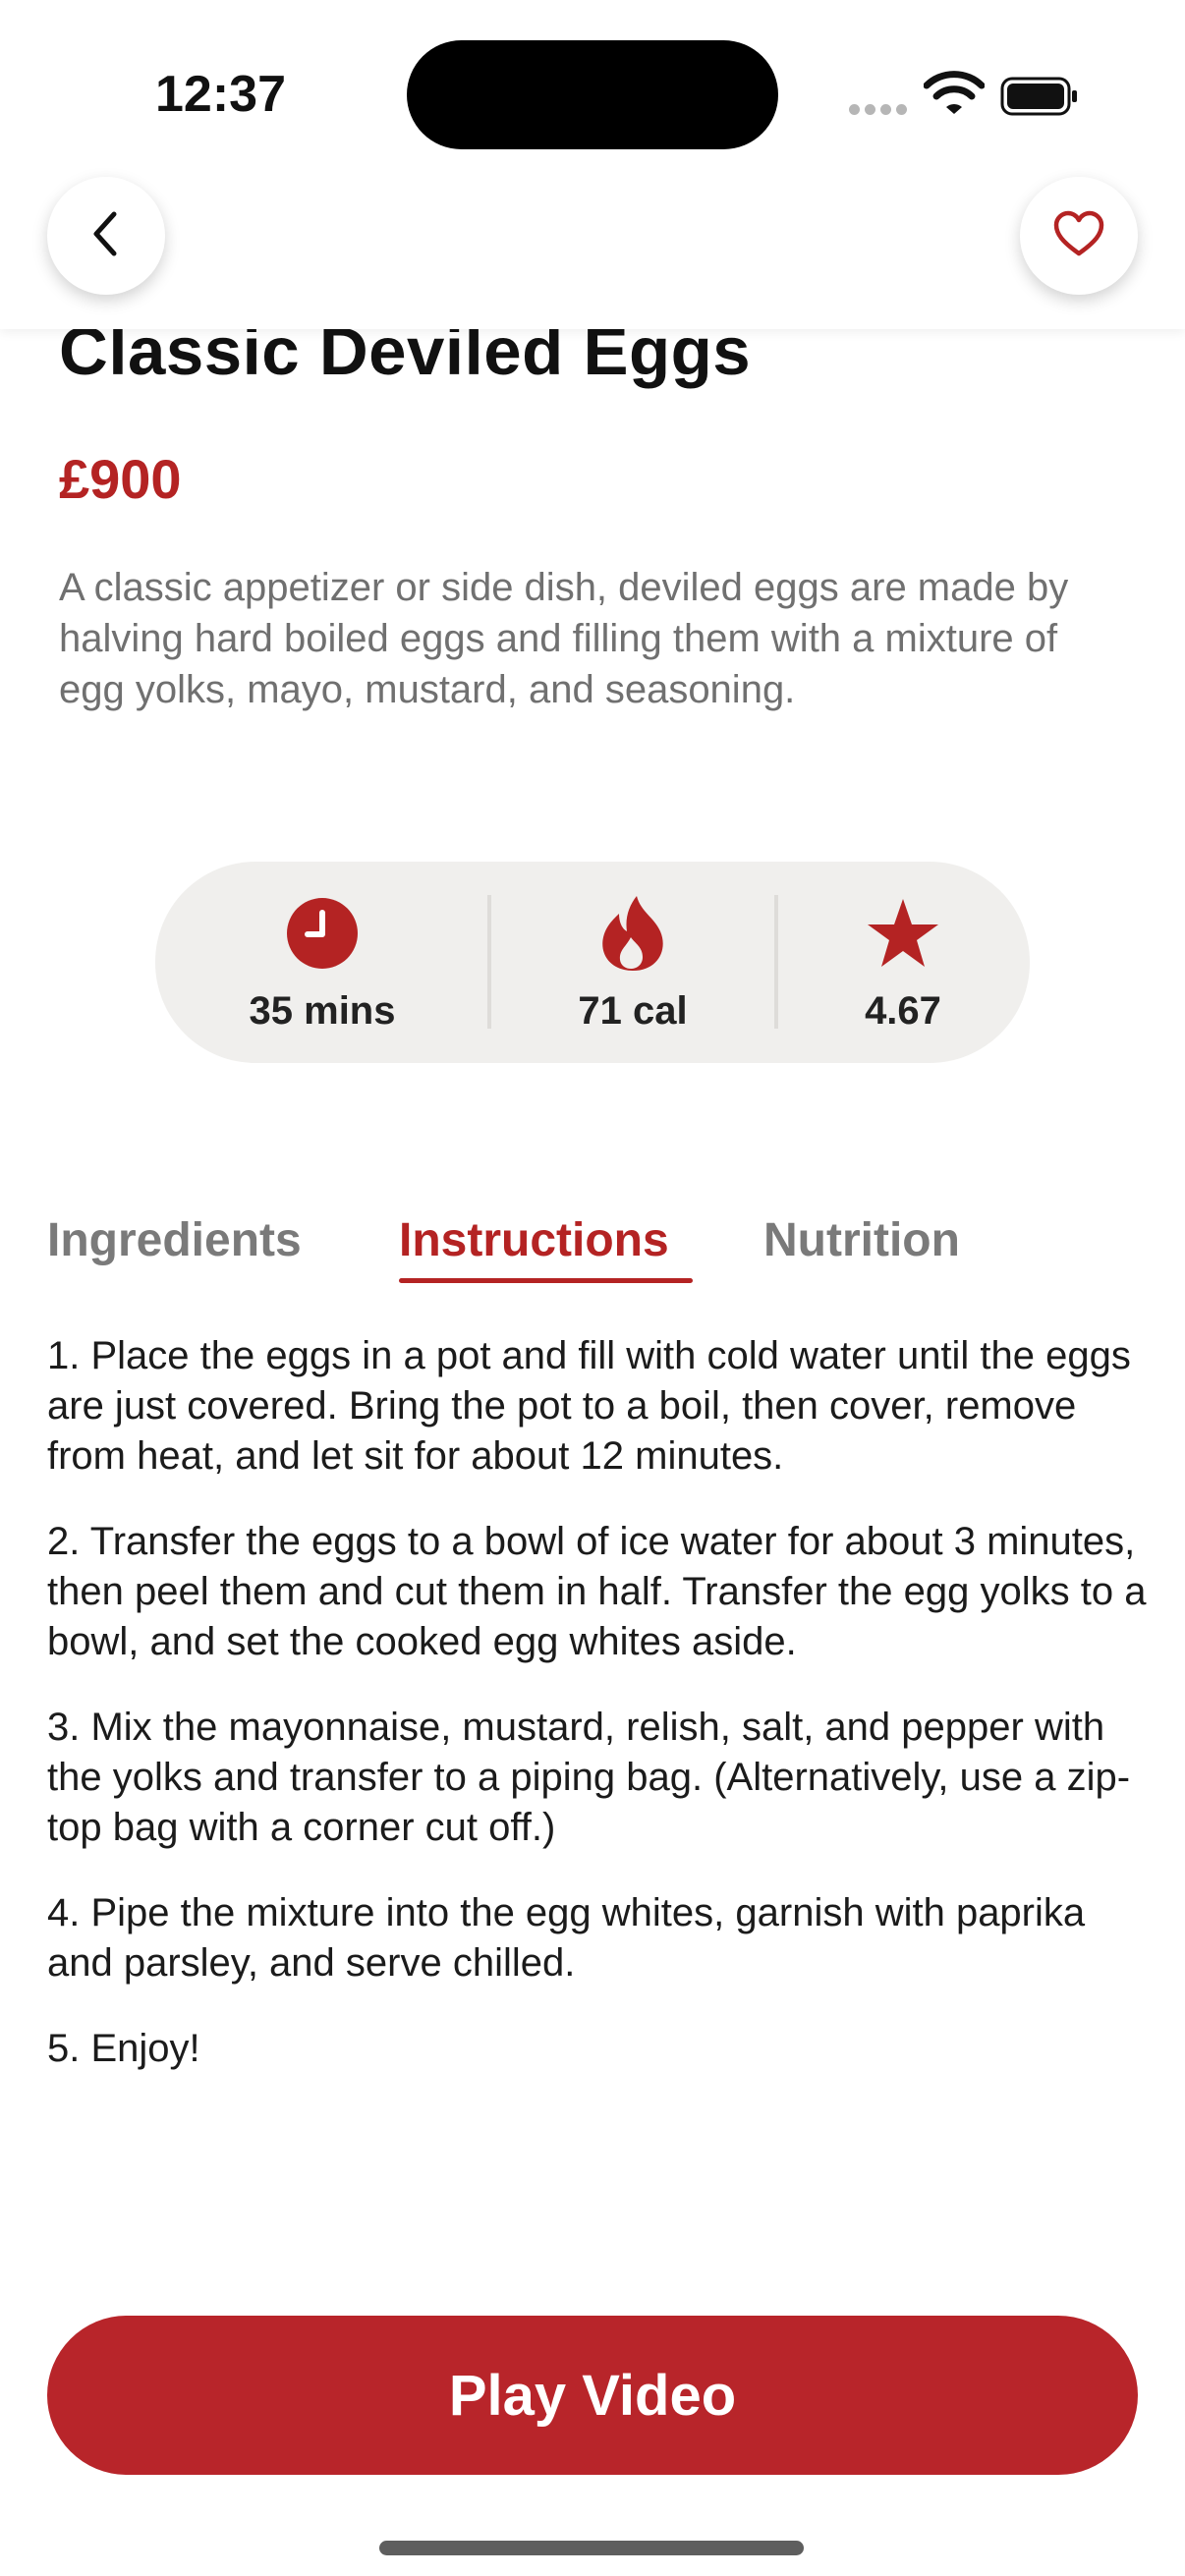 The width and height of the screenshot is (1185, 2576). Describe the element at coordinates (903, 1011) in the screenshot. I see `stat-rating-label: 4.67` at that location.